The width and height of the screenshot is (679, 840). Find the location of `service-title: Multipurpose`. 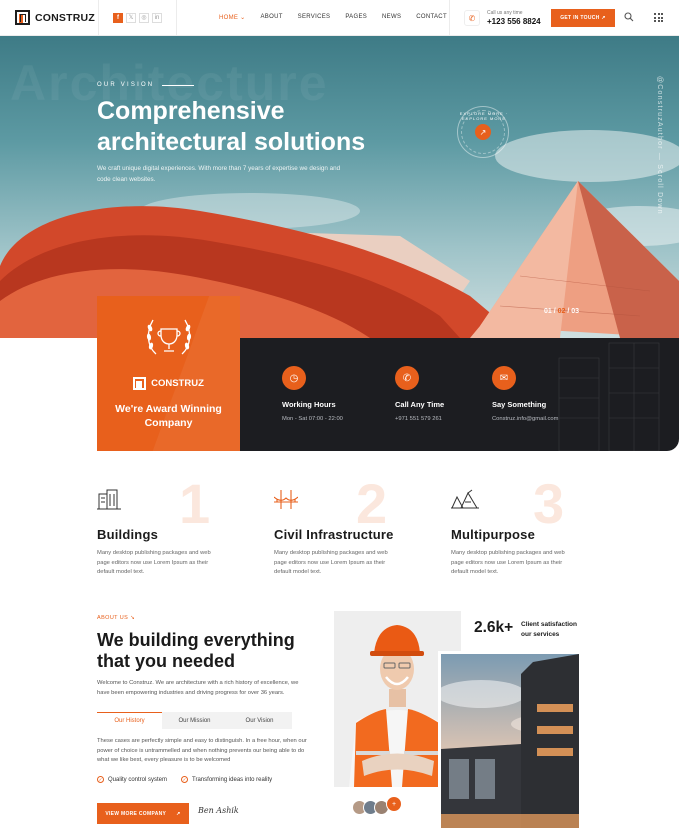

service-title: Multipurpose is located at coordinates (493, 534).